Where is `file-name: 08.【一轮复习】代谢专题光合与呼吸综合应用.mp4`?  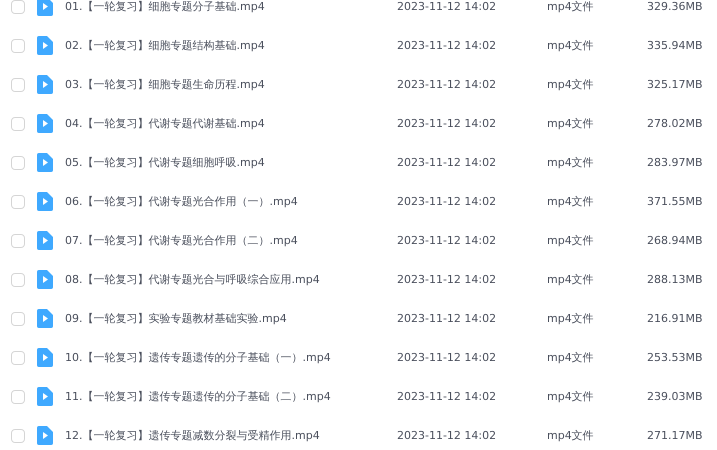 file-name: 08.【一轮复习】代谢专题光合与呼吸综合应用.mp4 is located at coordinates (231, 279).